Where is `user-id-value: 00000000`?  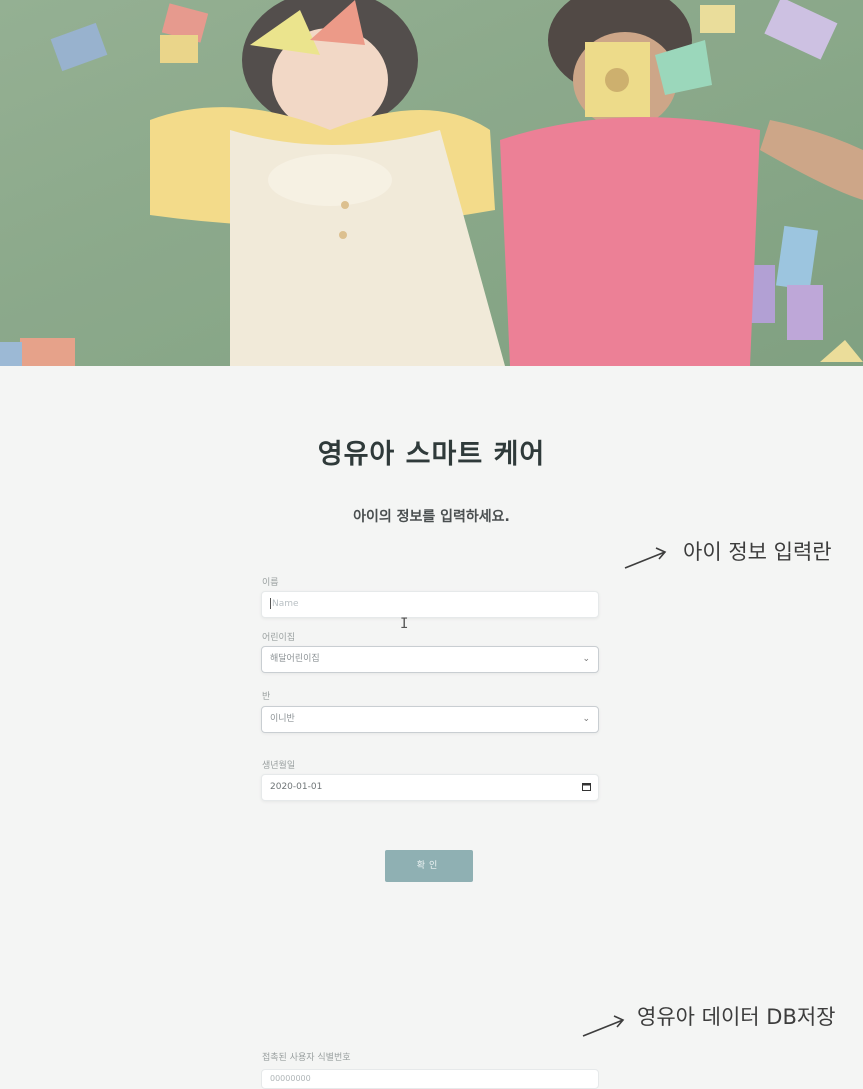 user-id-value: 00000000 is located at coordinates (290, 1078).